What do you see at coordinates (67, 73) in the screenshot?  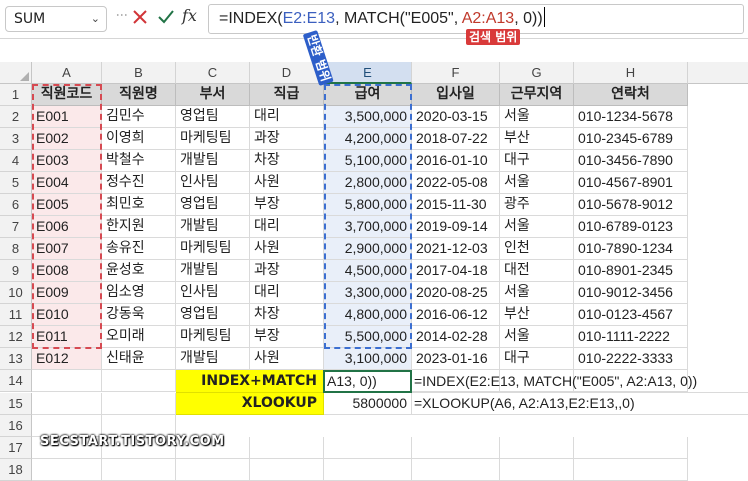 I see `column-header-a: A` at bounding box center [67, 73].